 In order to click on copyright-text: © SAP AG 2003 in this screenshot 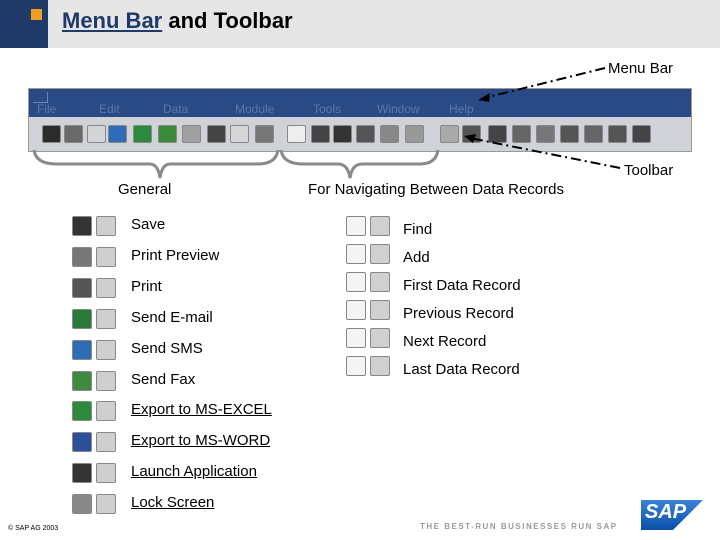, I will do `click(33, 528)`.